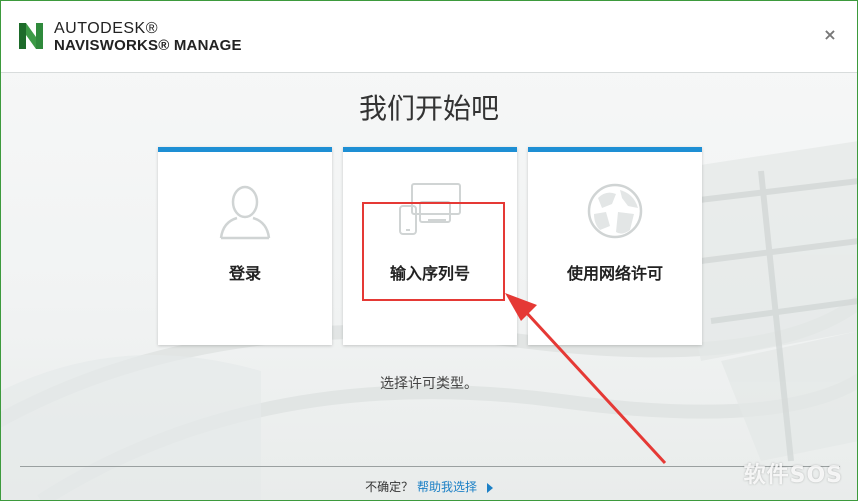  I want to click on page-title: 我们开始吧, so click(428, 108).